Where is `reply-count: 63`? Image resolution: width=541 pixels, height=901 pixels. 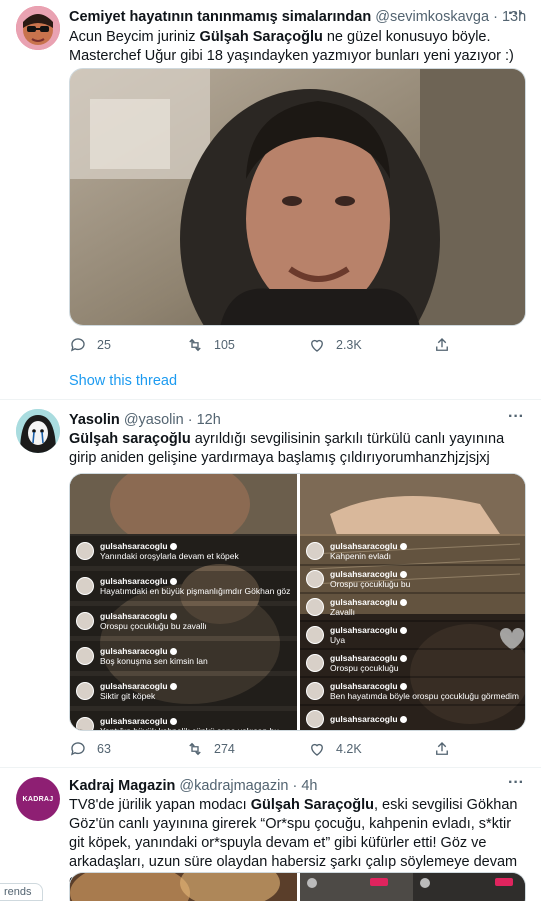
reply-count: 63 is located at coordinates (104, 749).